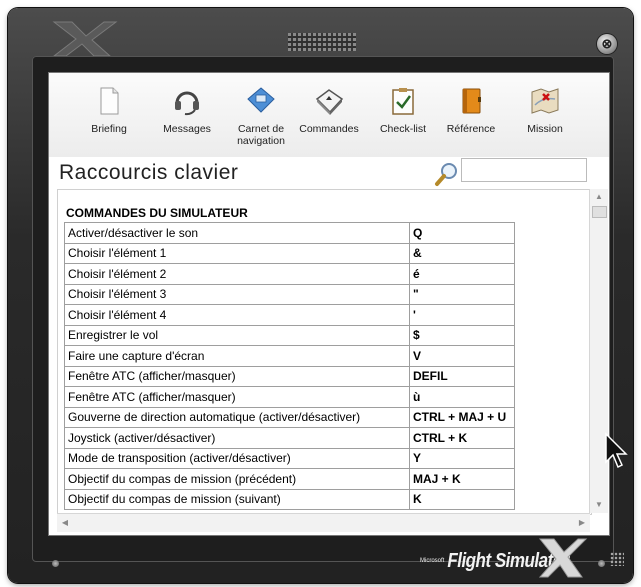 Image resolution: width=641 pixels, height=587 pixels. I want to click on brand-microsoft: Microsoft, so click(432, 561).